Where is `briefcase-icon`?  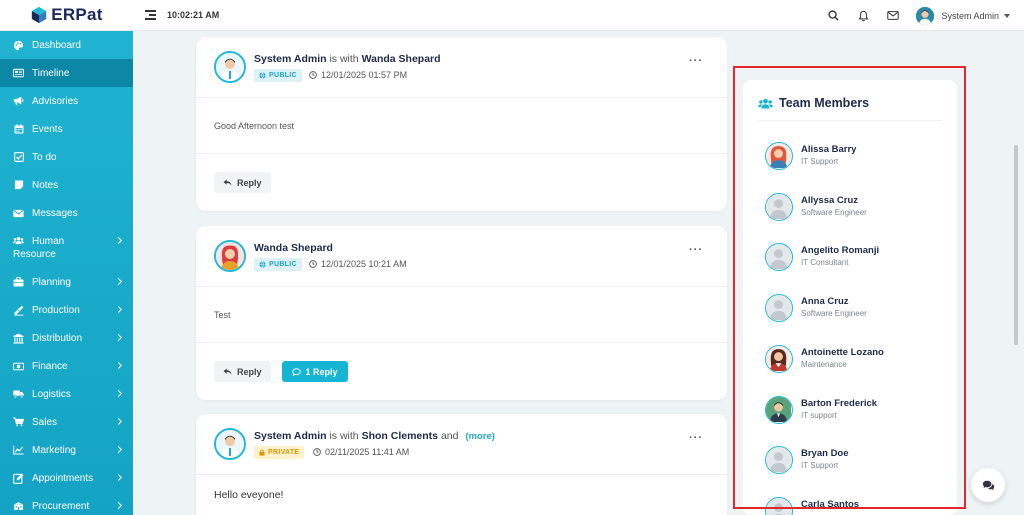 briefcase-icon is located at coordinates (18, 282).